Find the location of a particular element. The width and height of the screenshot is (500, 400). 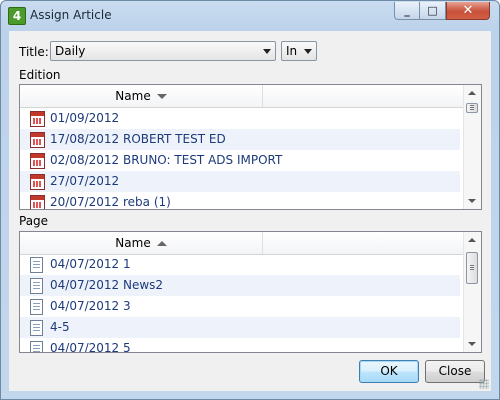

page-list-header: Name is located at coordinates (242, 243).